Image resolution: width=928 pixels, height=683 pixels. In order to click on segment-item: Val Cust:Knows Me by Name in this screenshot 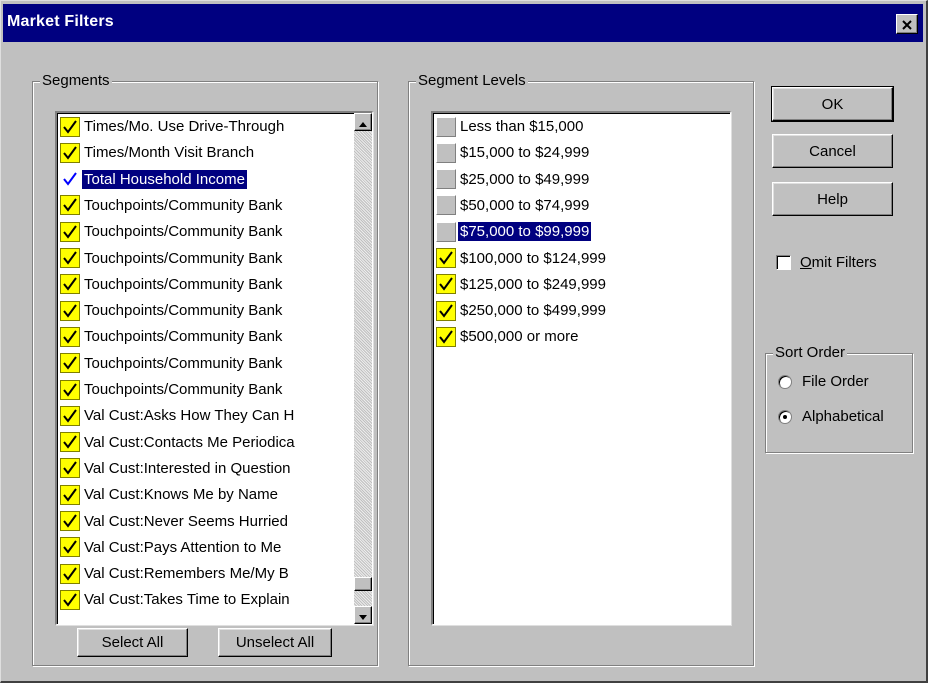, I will do `click(170, 494)`.